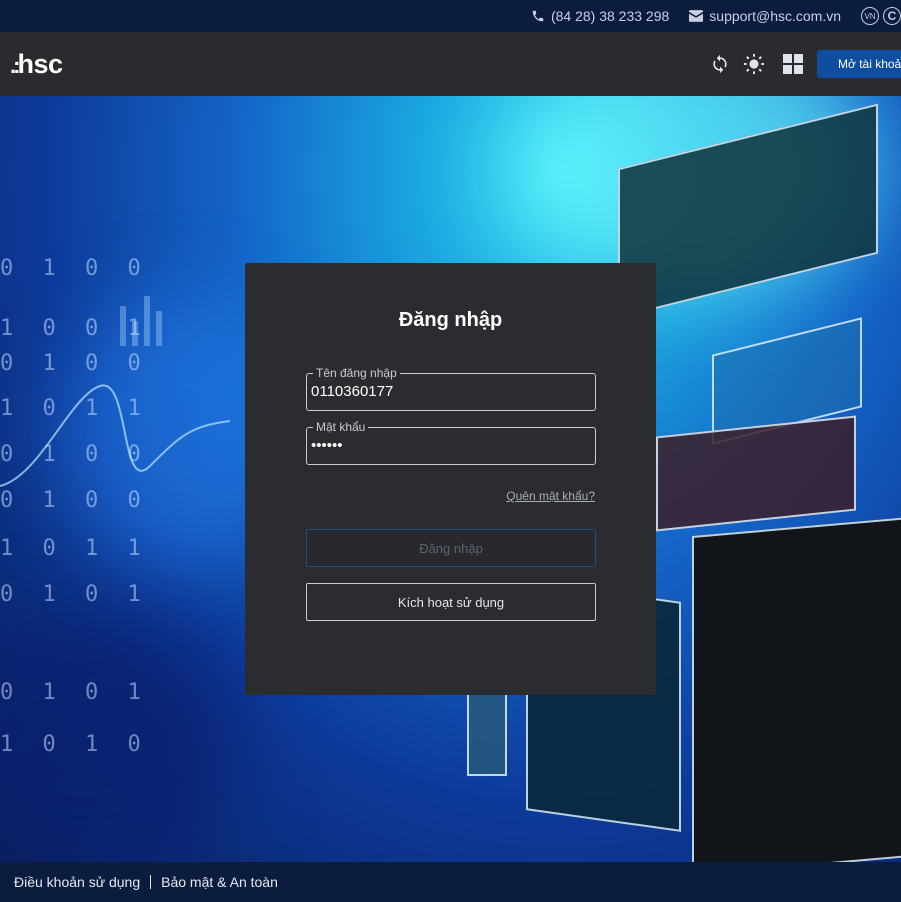 The height and width of the screenshot is (902, 901). Describe the element at coordinates (775, 16) in the screenshot. I see `support-email: support@hsc.com.vn` at that location.